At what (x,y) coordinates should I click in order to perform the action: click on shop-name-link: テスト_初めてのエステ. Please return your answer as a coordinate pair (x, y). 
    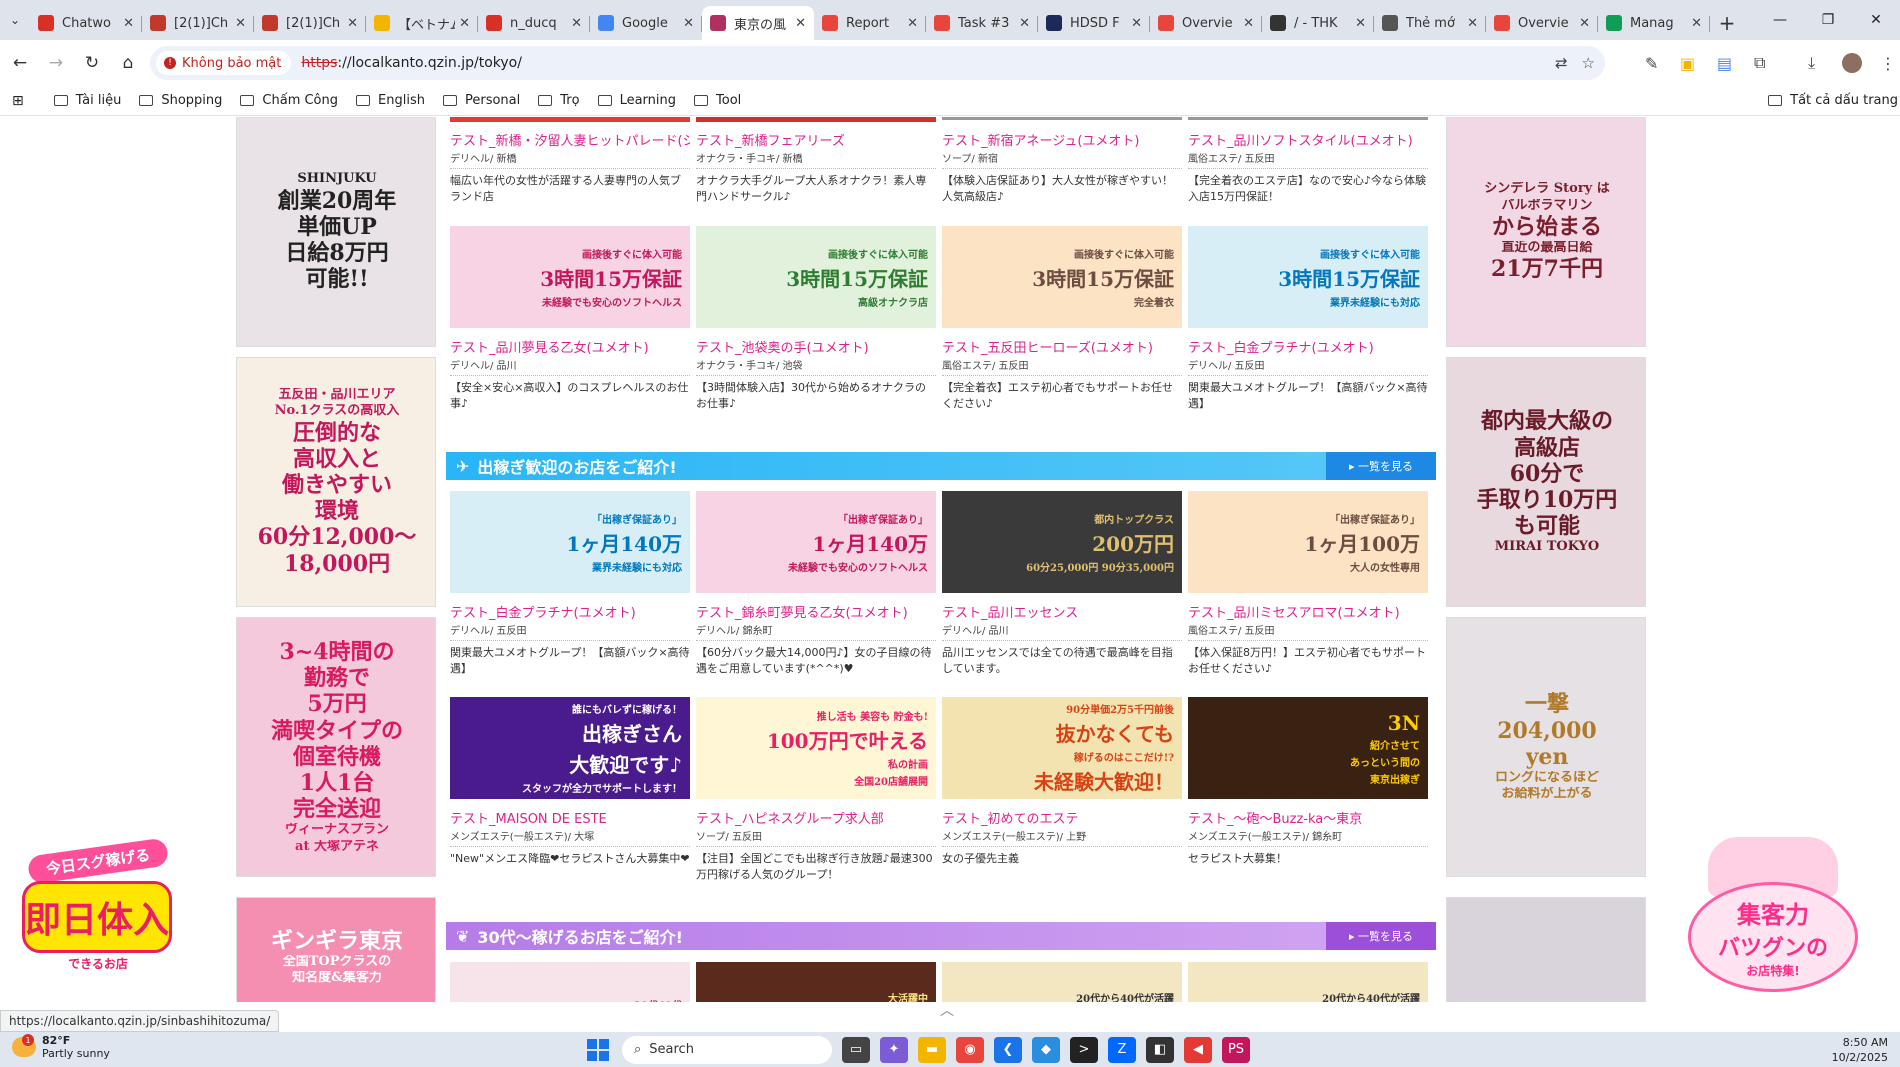
    Looking at the image, I should click on (1062, 817).